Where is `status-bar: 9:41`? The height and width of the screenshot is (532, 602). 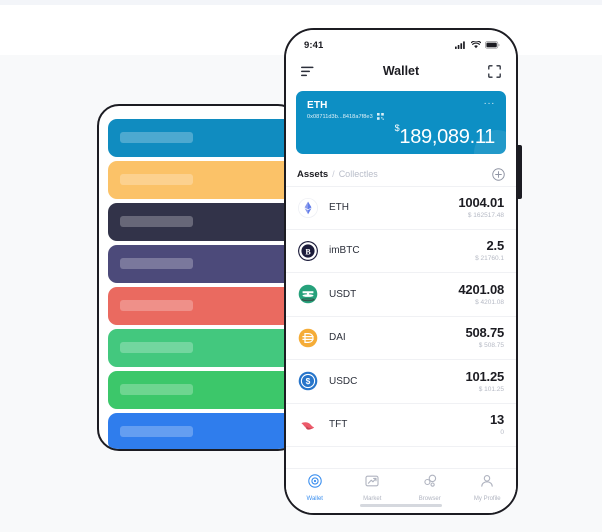
status-bar: 9:41 is located at coordinates (401, 43).